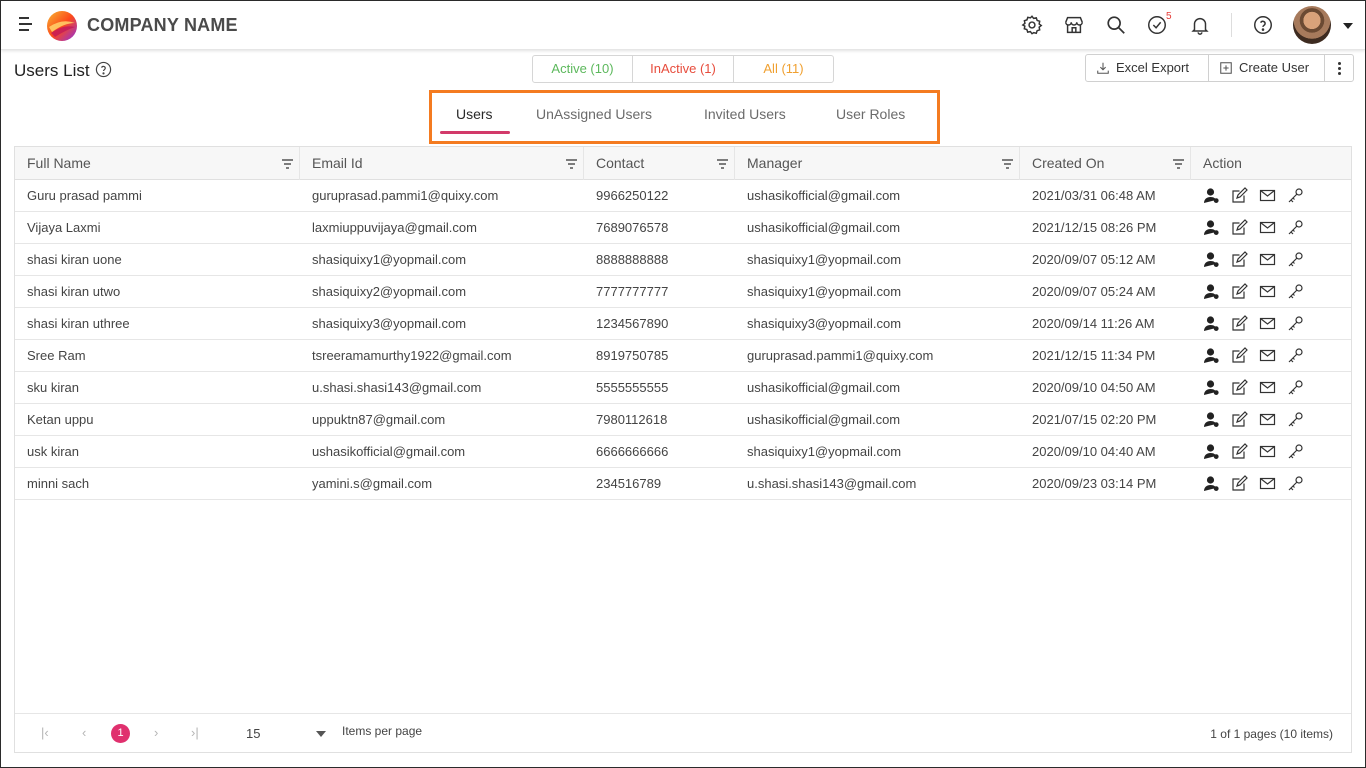 The width and height of the screenshot is (1366, 768). Describe the element at coordinates (1094, 387) in the screenshot. I see `cell-created-on: 2020/09/10 04:50 AM` at that location.